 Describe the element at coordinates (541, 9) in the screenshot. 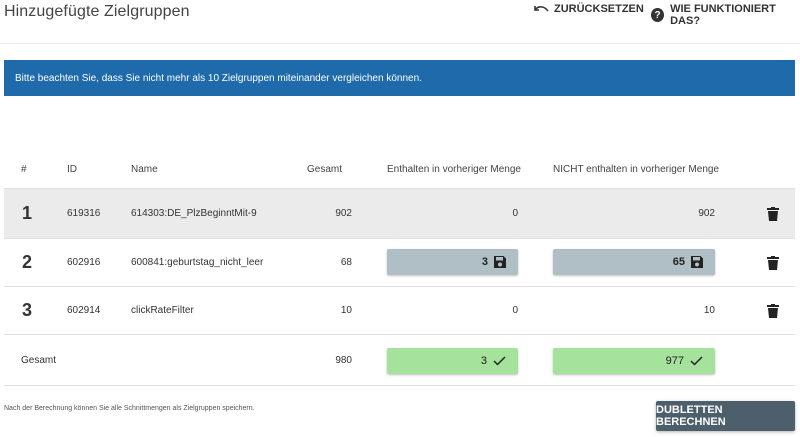

I see `undo-icon` at that location.